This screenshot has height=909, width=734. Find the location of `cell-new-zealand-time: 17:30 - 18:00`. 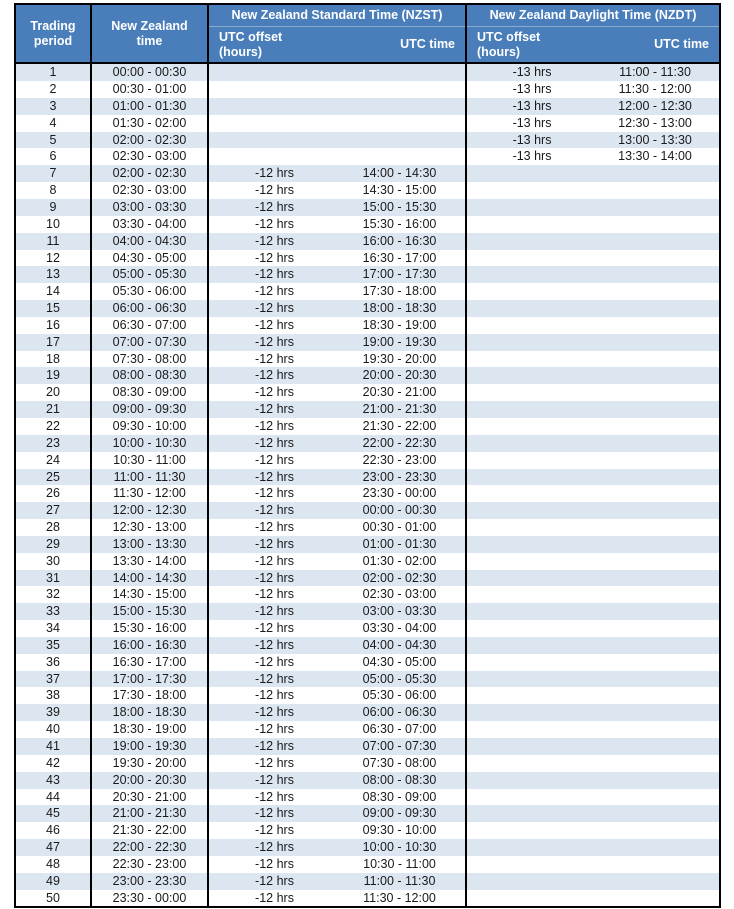

cell-new-zealand-time: 17:30 - 18:00 is located at coordinates (150, 696).